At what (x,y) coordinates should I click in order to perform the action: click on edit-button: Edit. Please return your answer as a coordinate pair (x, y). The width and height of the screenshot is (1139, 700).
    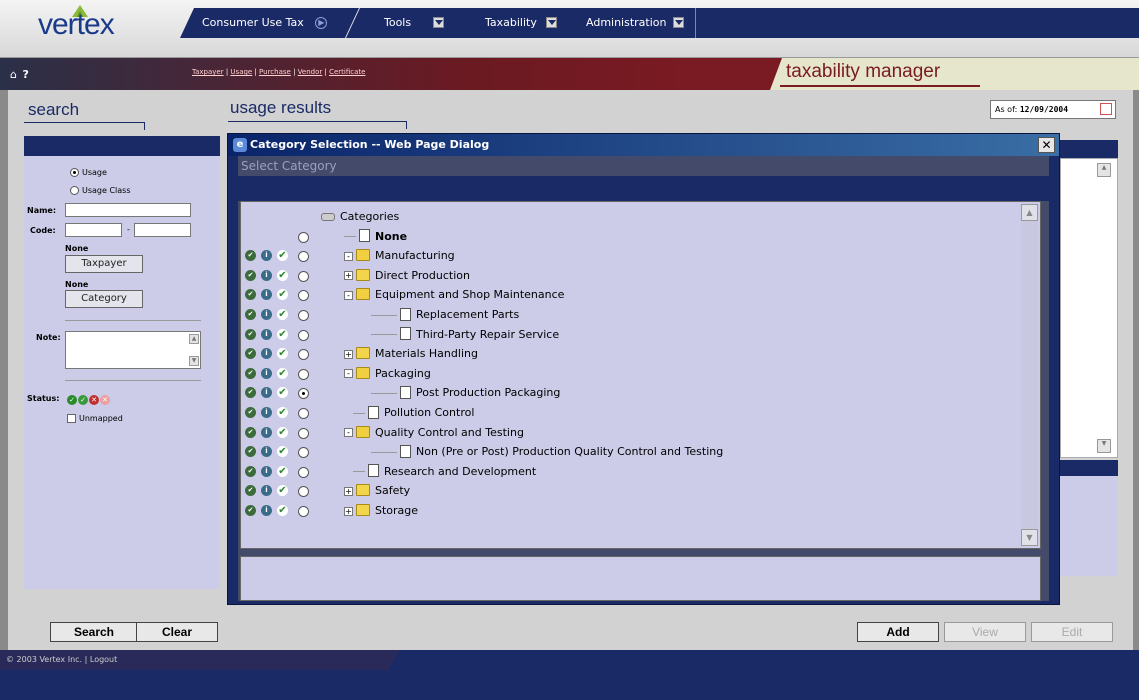
    Looking at the image, I should click on (1072, 632).